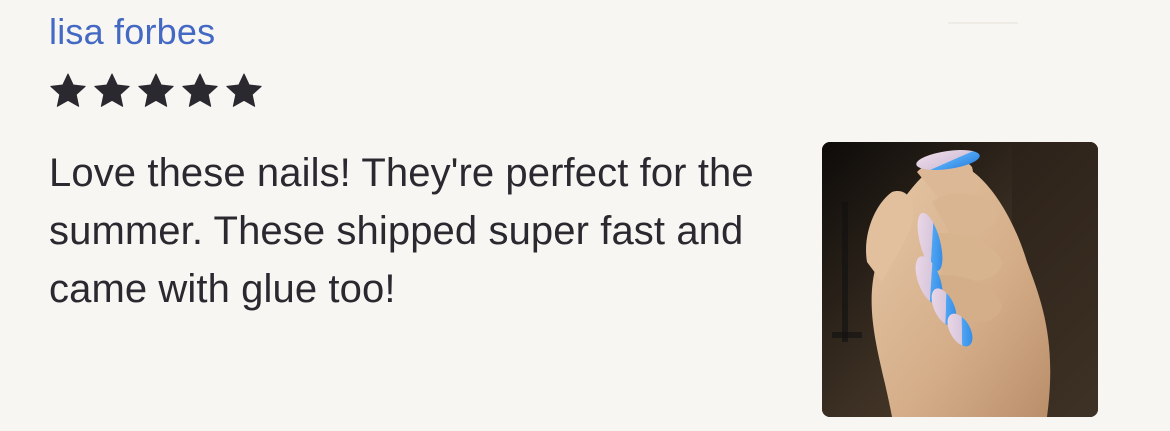 The width and height of the screenshot is (1170, 431). Describe the element at coordinates (983, 23) in the screenshot. I see `divider` at that location.